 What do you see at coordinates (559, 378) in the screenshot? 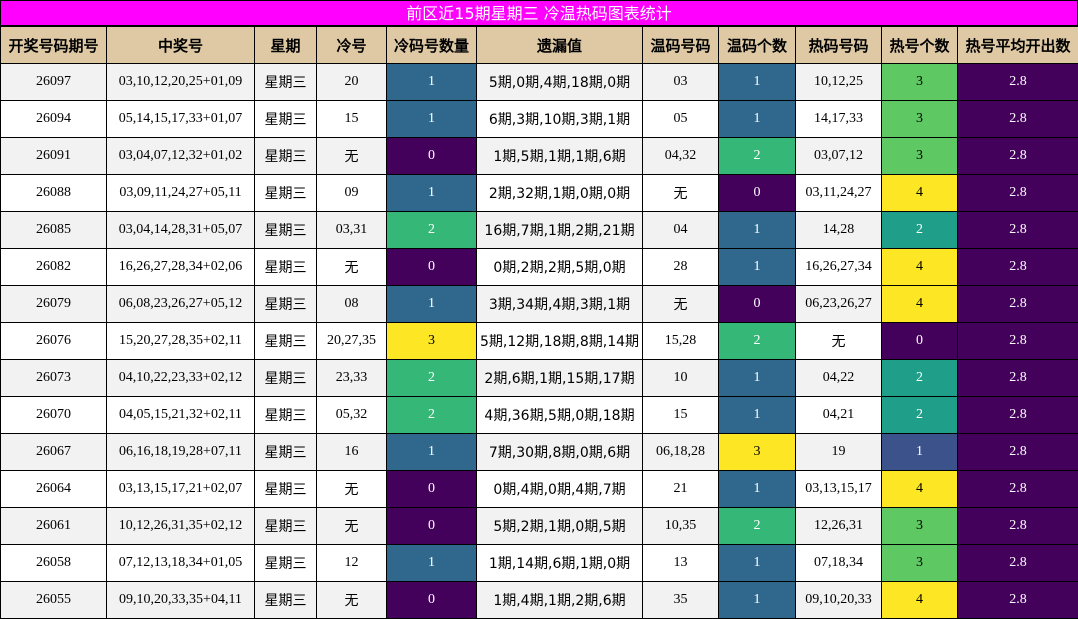
I see `omission-cell: 2期,6期,1期,15期,17期` at bounding box center [559, 378].